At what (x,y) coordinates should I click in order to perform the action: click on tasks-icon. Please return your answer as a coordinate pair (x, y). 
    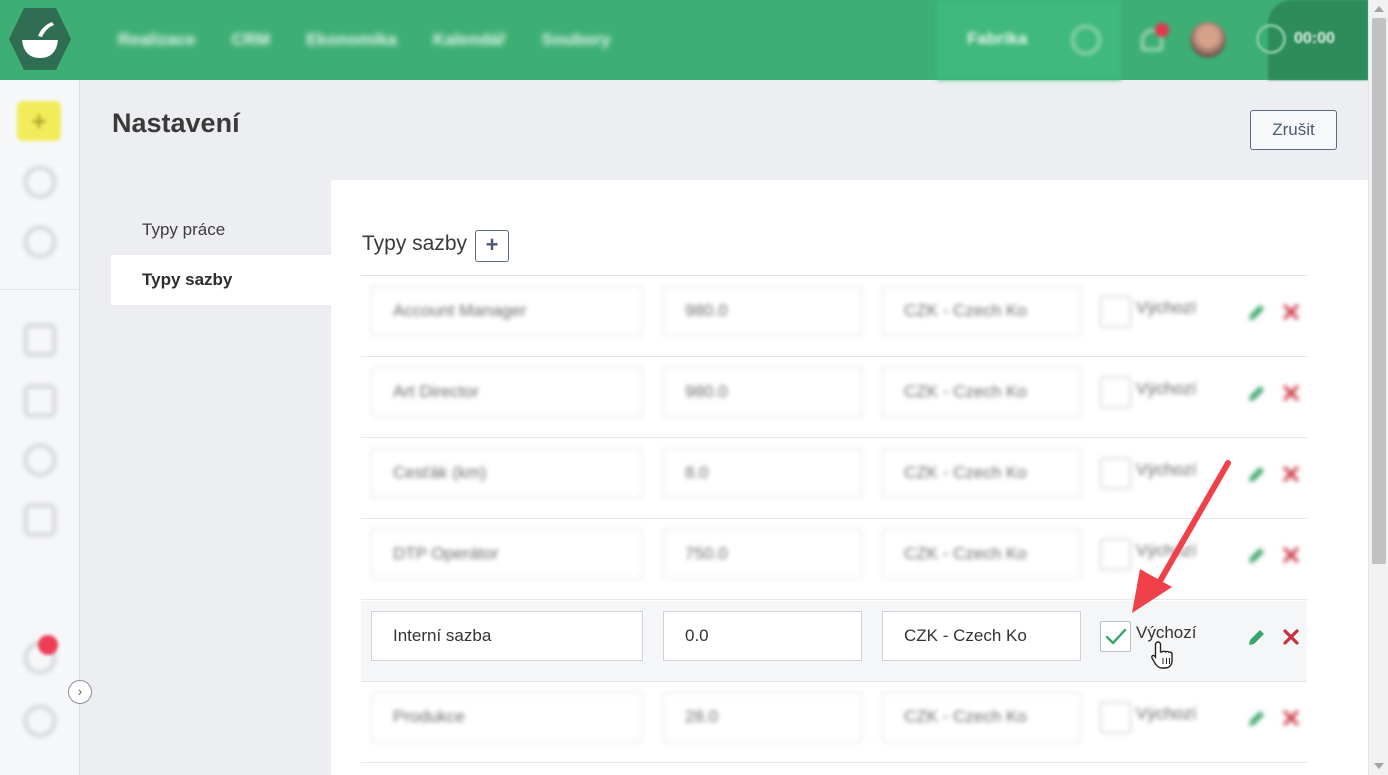
    Looking at the image, I should click on (40, 401).